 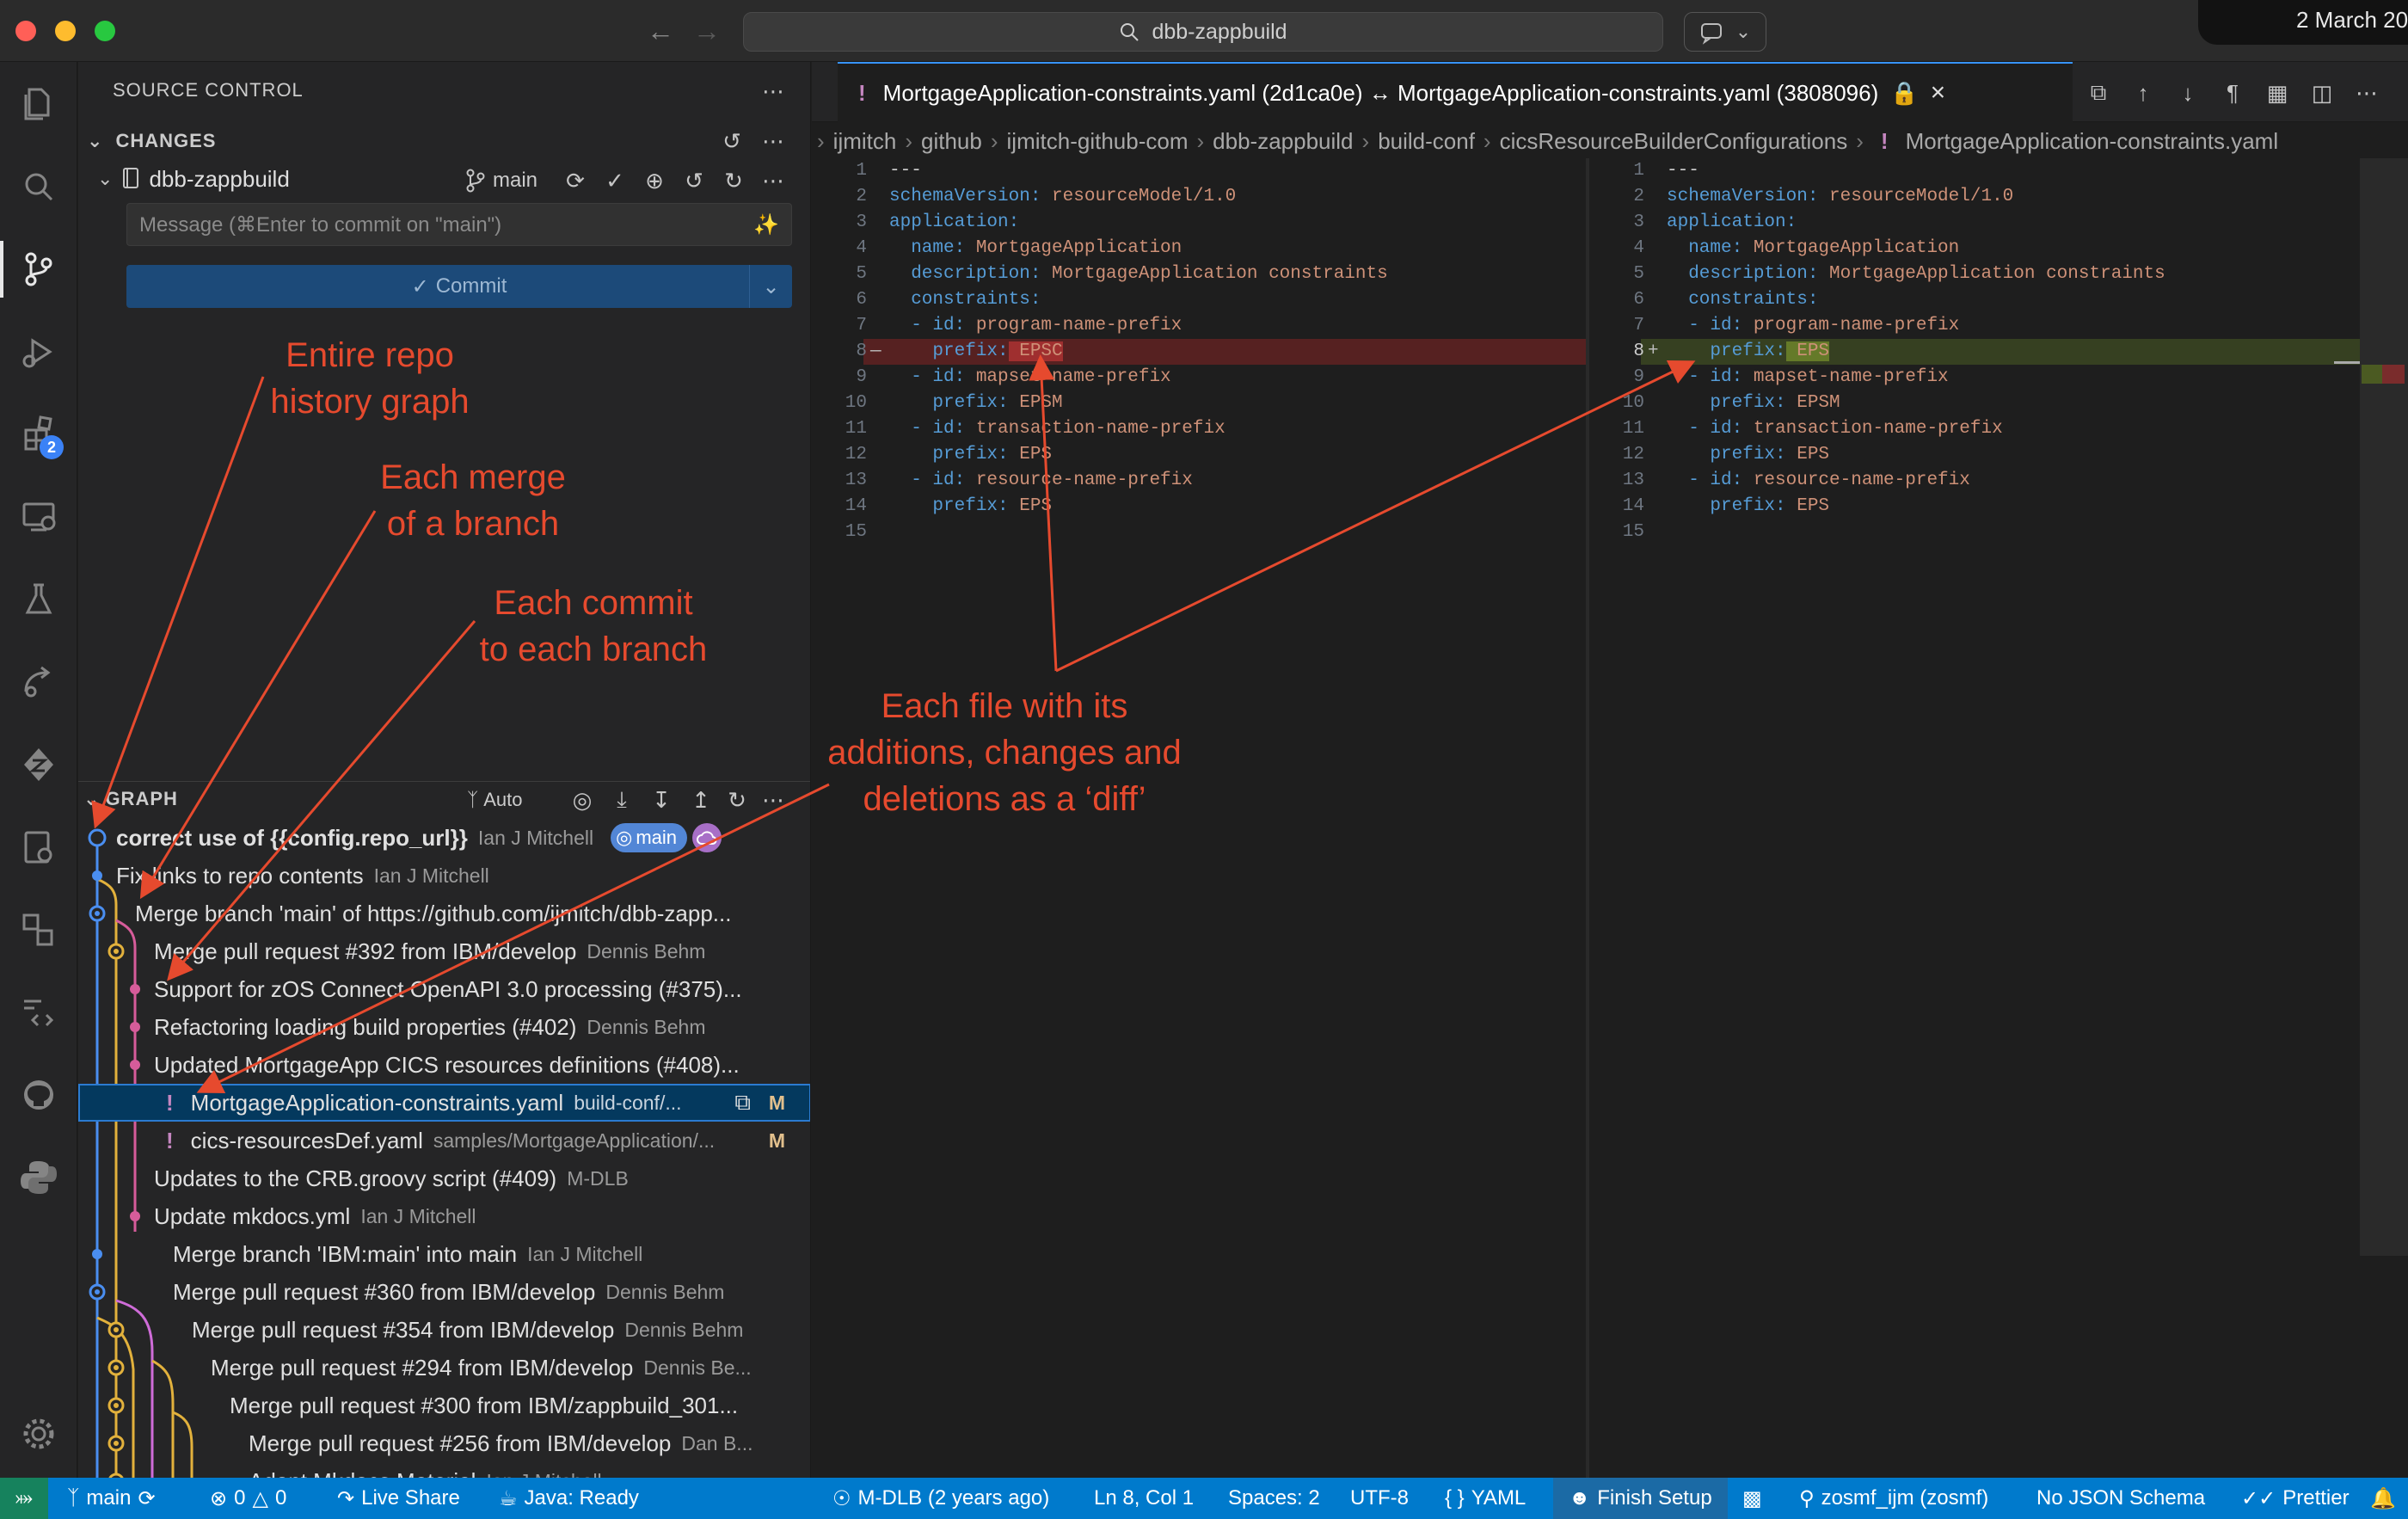 What do you see at coordinates (732, 141) in the screenshot?
I see `history-icon: ↺` at bounding box center [732, 141].